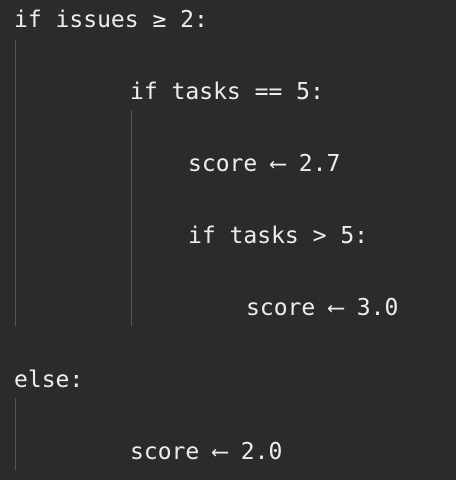 This screenshot has height=480, width=456. What do you see at coordinates (49, 380) in the screenshot?
I see `code-line-else: else:` at bounding box center [49, 380].